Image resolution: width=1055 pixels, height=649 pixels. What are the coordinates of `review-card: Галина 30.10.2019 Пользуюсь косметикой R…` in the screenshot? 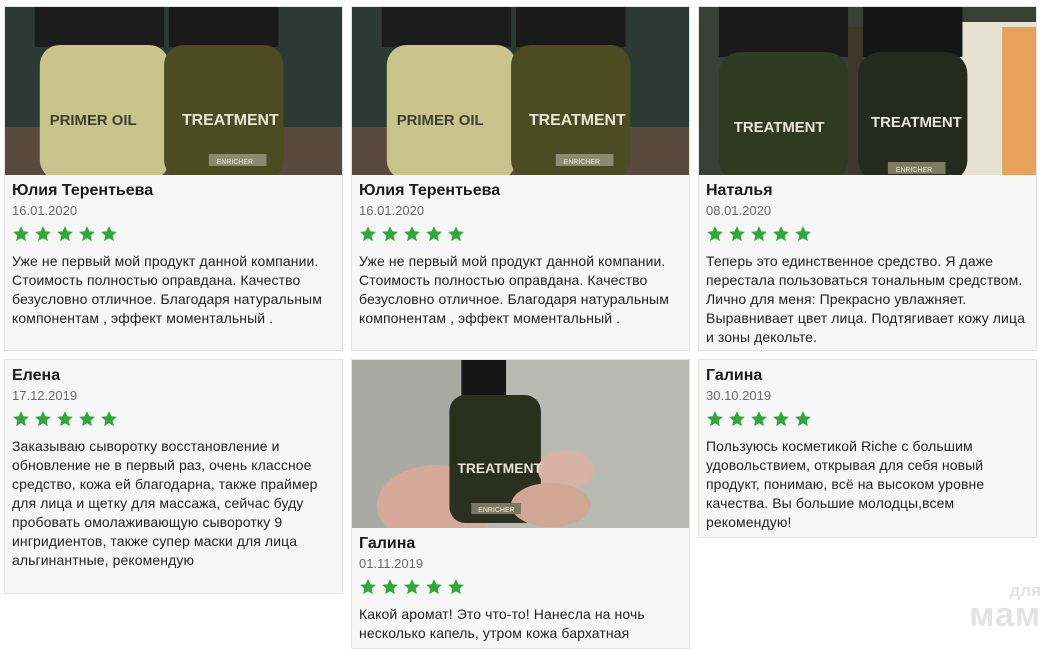 It's located at (867, 448).